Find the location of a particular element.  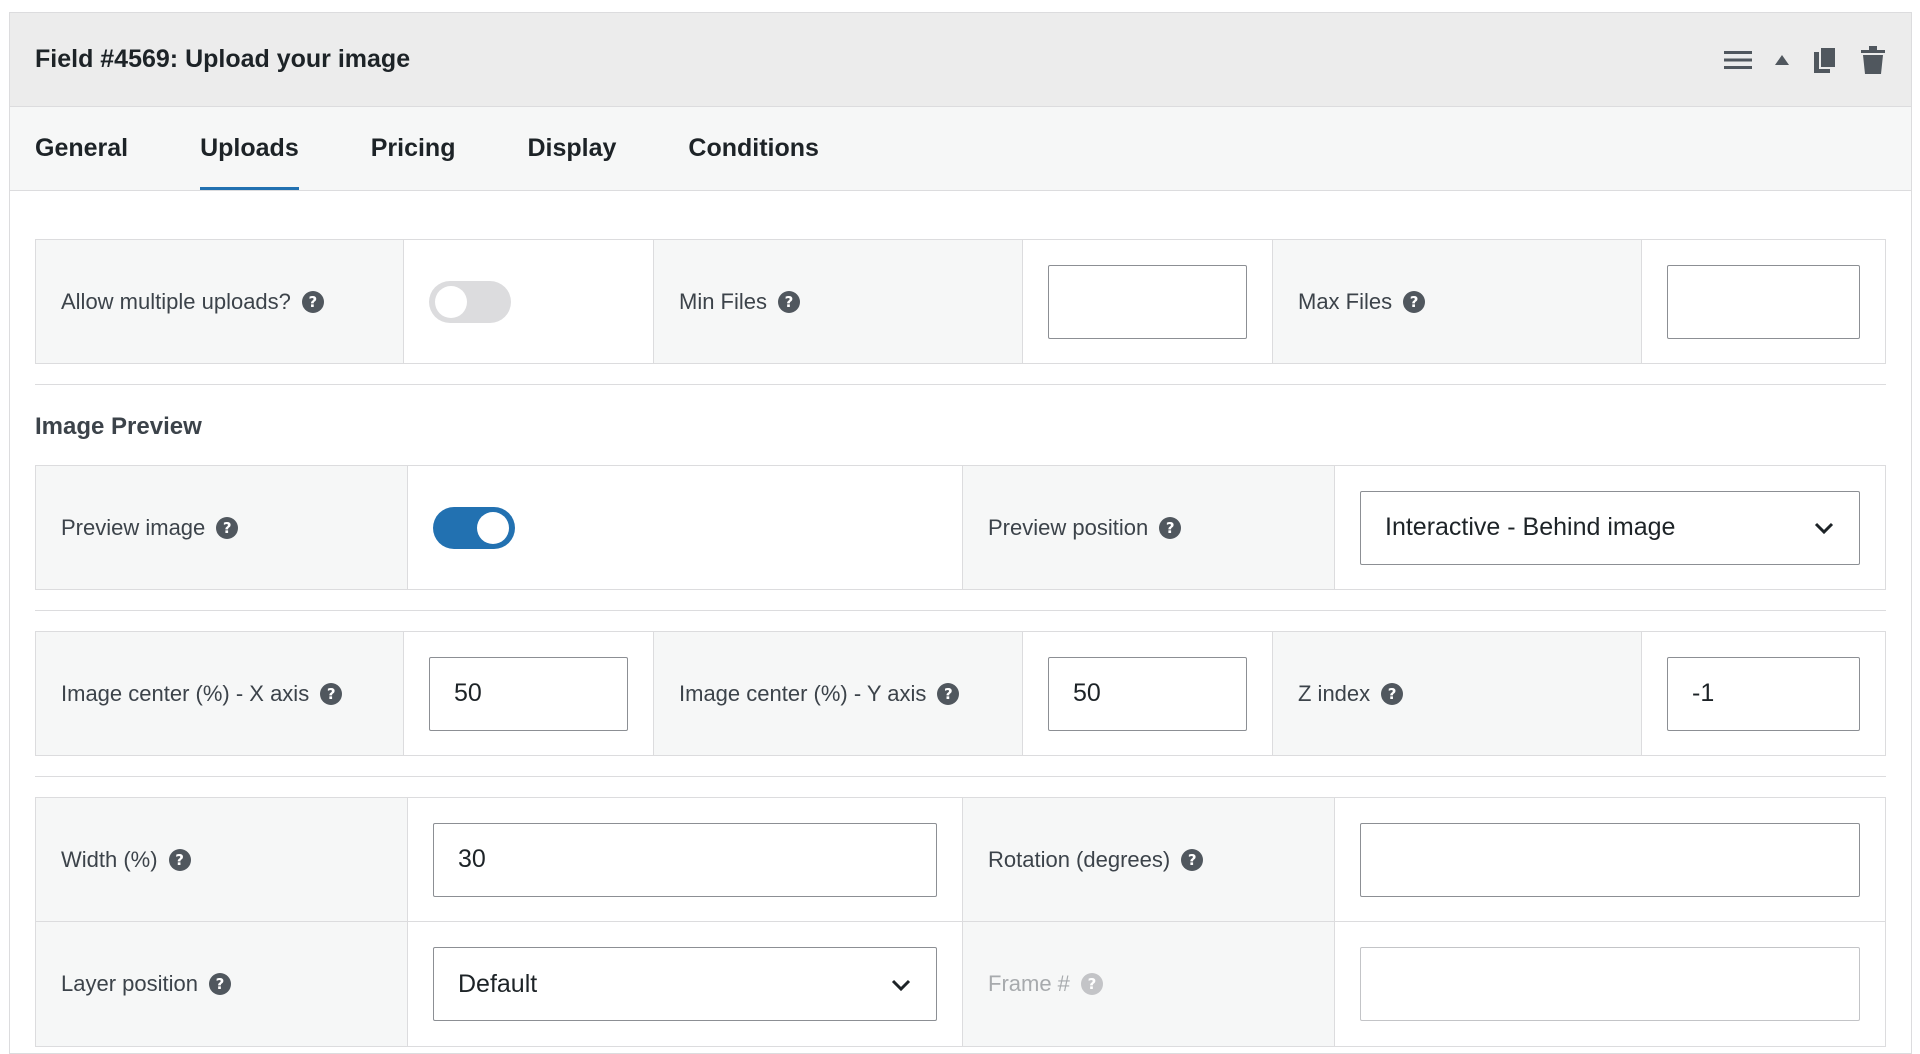

center-x-input: 50 is located at coordinates (528, 693).